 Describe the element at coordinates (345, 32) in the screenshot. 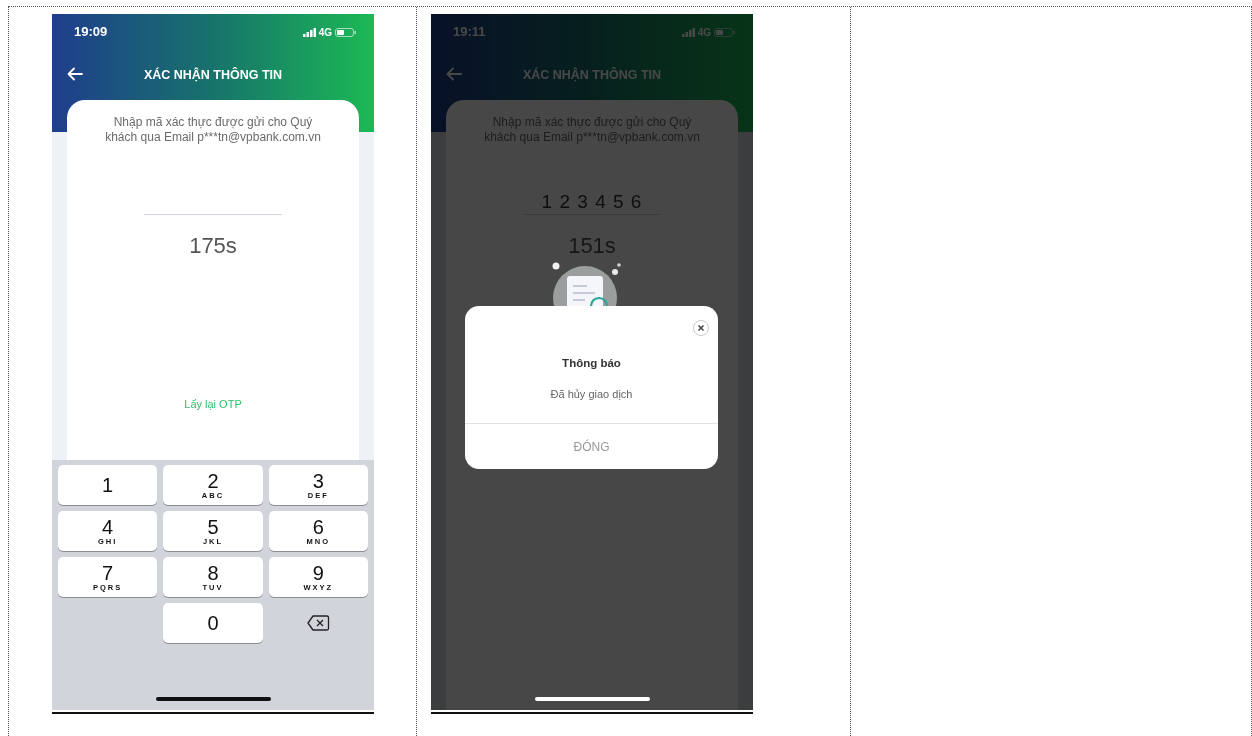

I see `battery-icon` at that location.